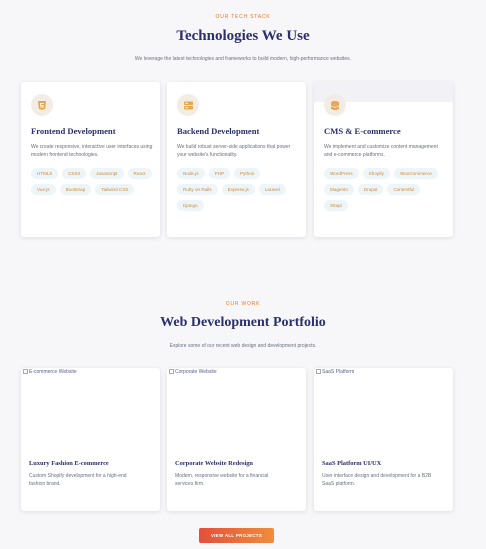  I want to click on database-icon, so click(335, 105).